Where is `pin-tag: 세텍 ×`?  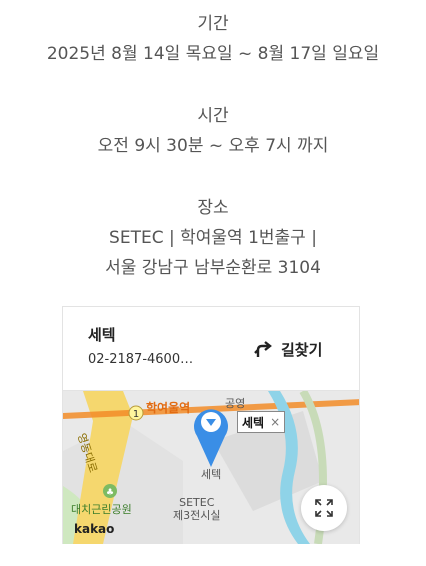
pin-tag: 세텍 × is located at coordinates (261, 422).